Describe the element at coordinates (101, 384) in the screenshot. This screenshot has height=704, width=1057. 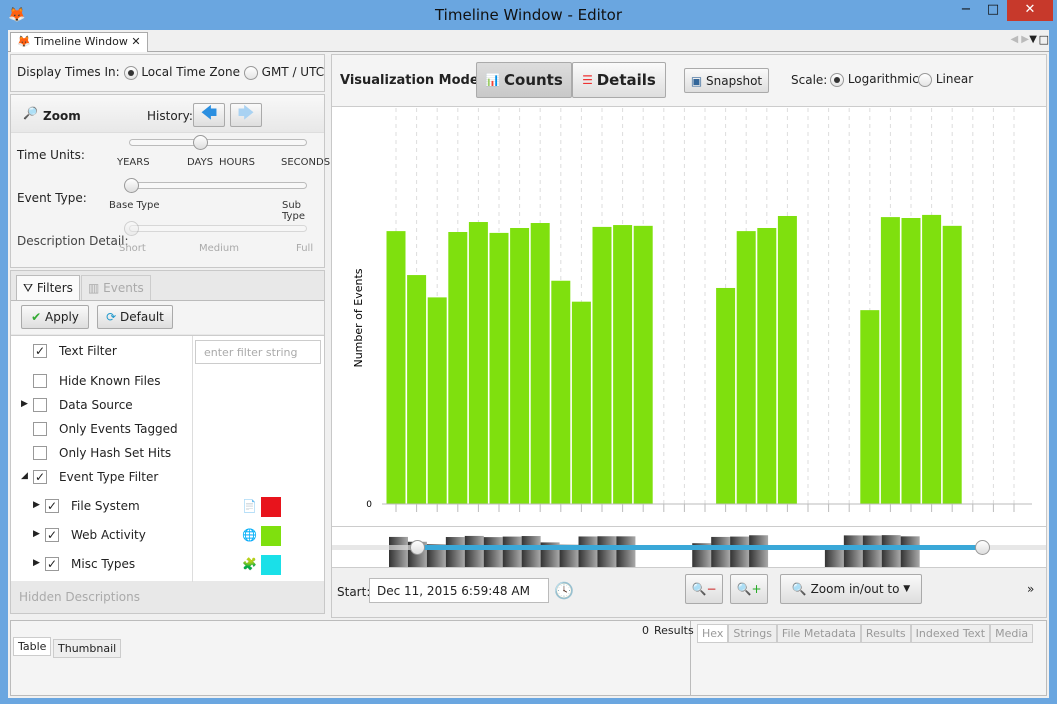
I see `filter-item: Hide Known Files` at that location.